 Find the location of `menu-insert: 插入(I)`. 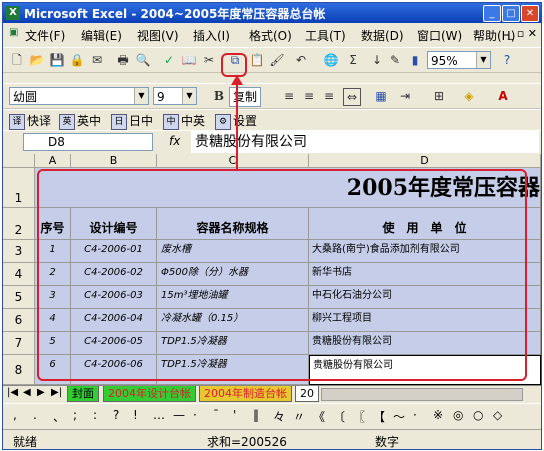

menu-insert: 插入(I) is located at coordinates (211, 35).